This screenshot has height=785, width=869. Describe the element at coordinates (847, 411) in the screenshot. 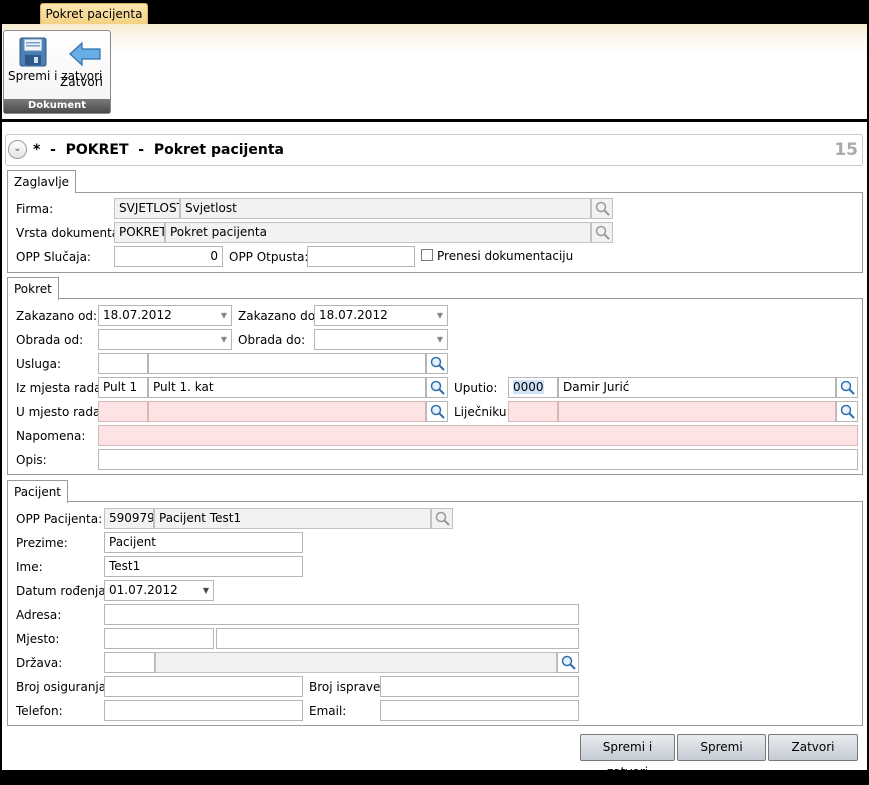

I see `ljecniku-search-icon` at that location.